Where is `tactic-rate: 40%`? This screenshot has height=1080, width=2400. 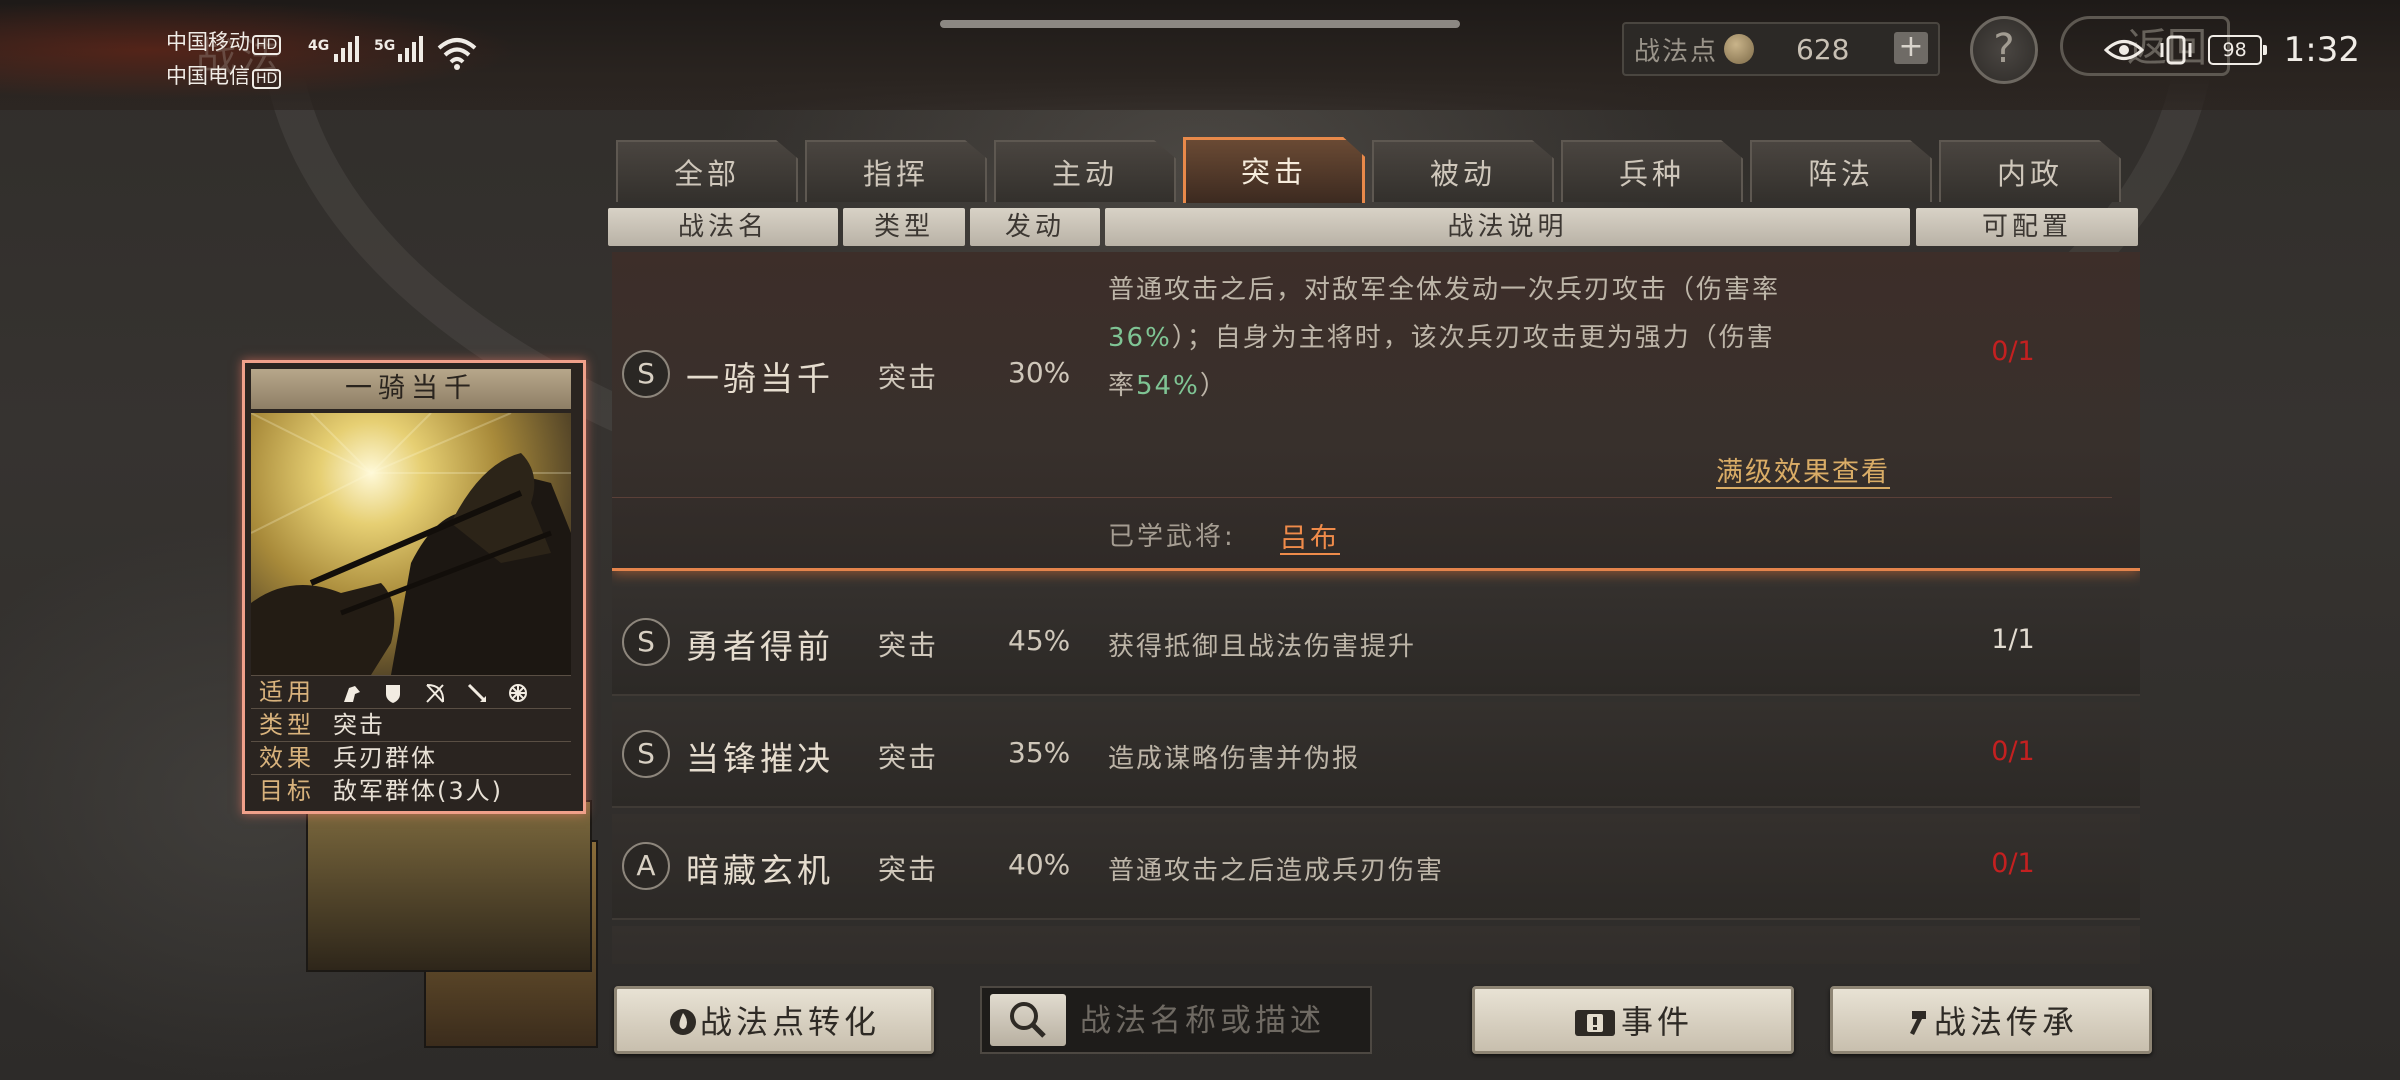 tactic-rate: 40% is located at coordinates (1039, 864).